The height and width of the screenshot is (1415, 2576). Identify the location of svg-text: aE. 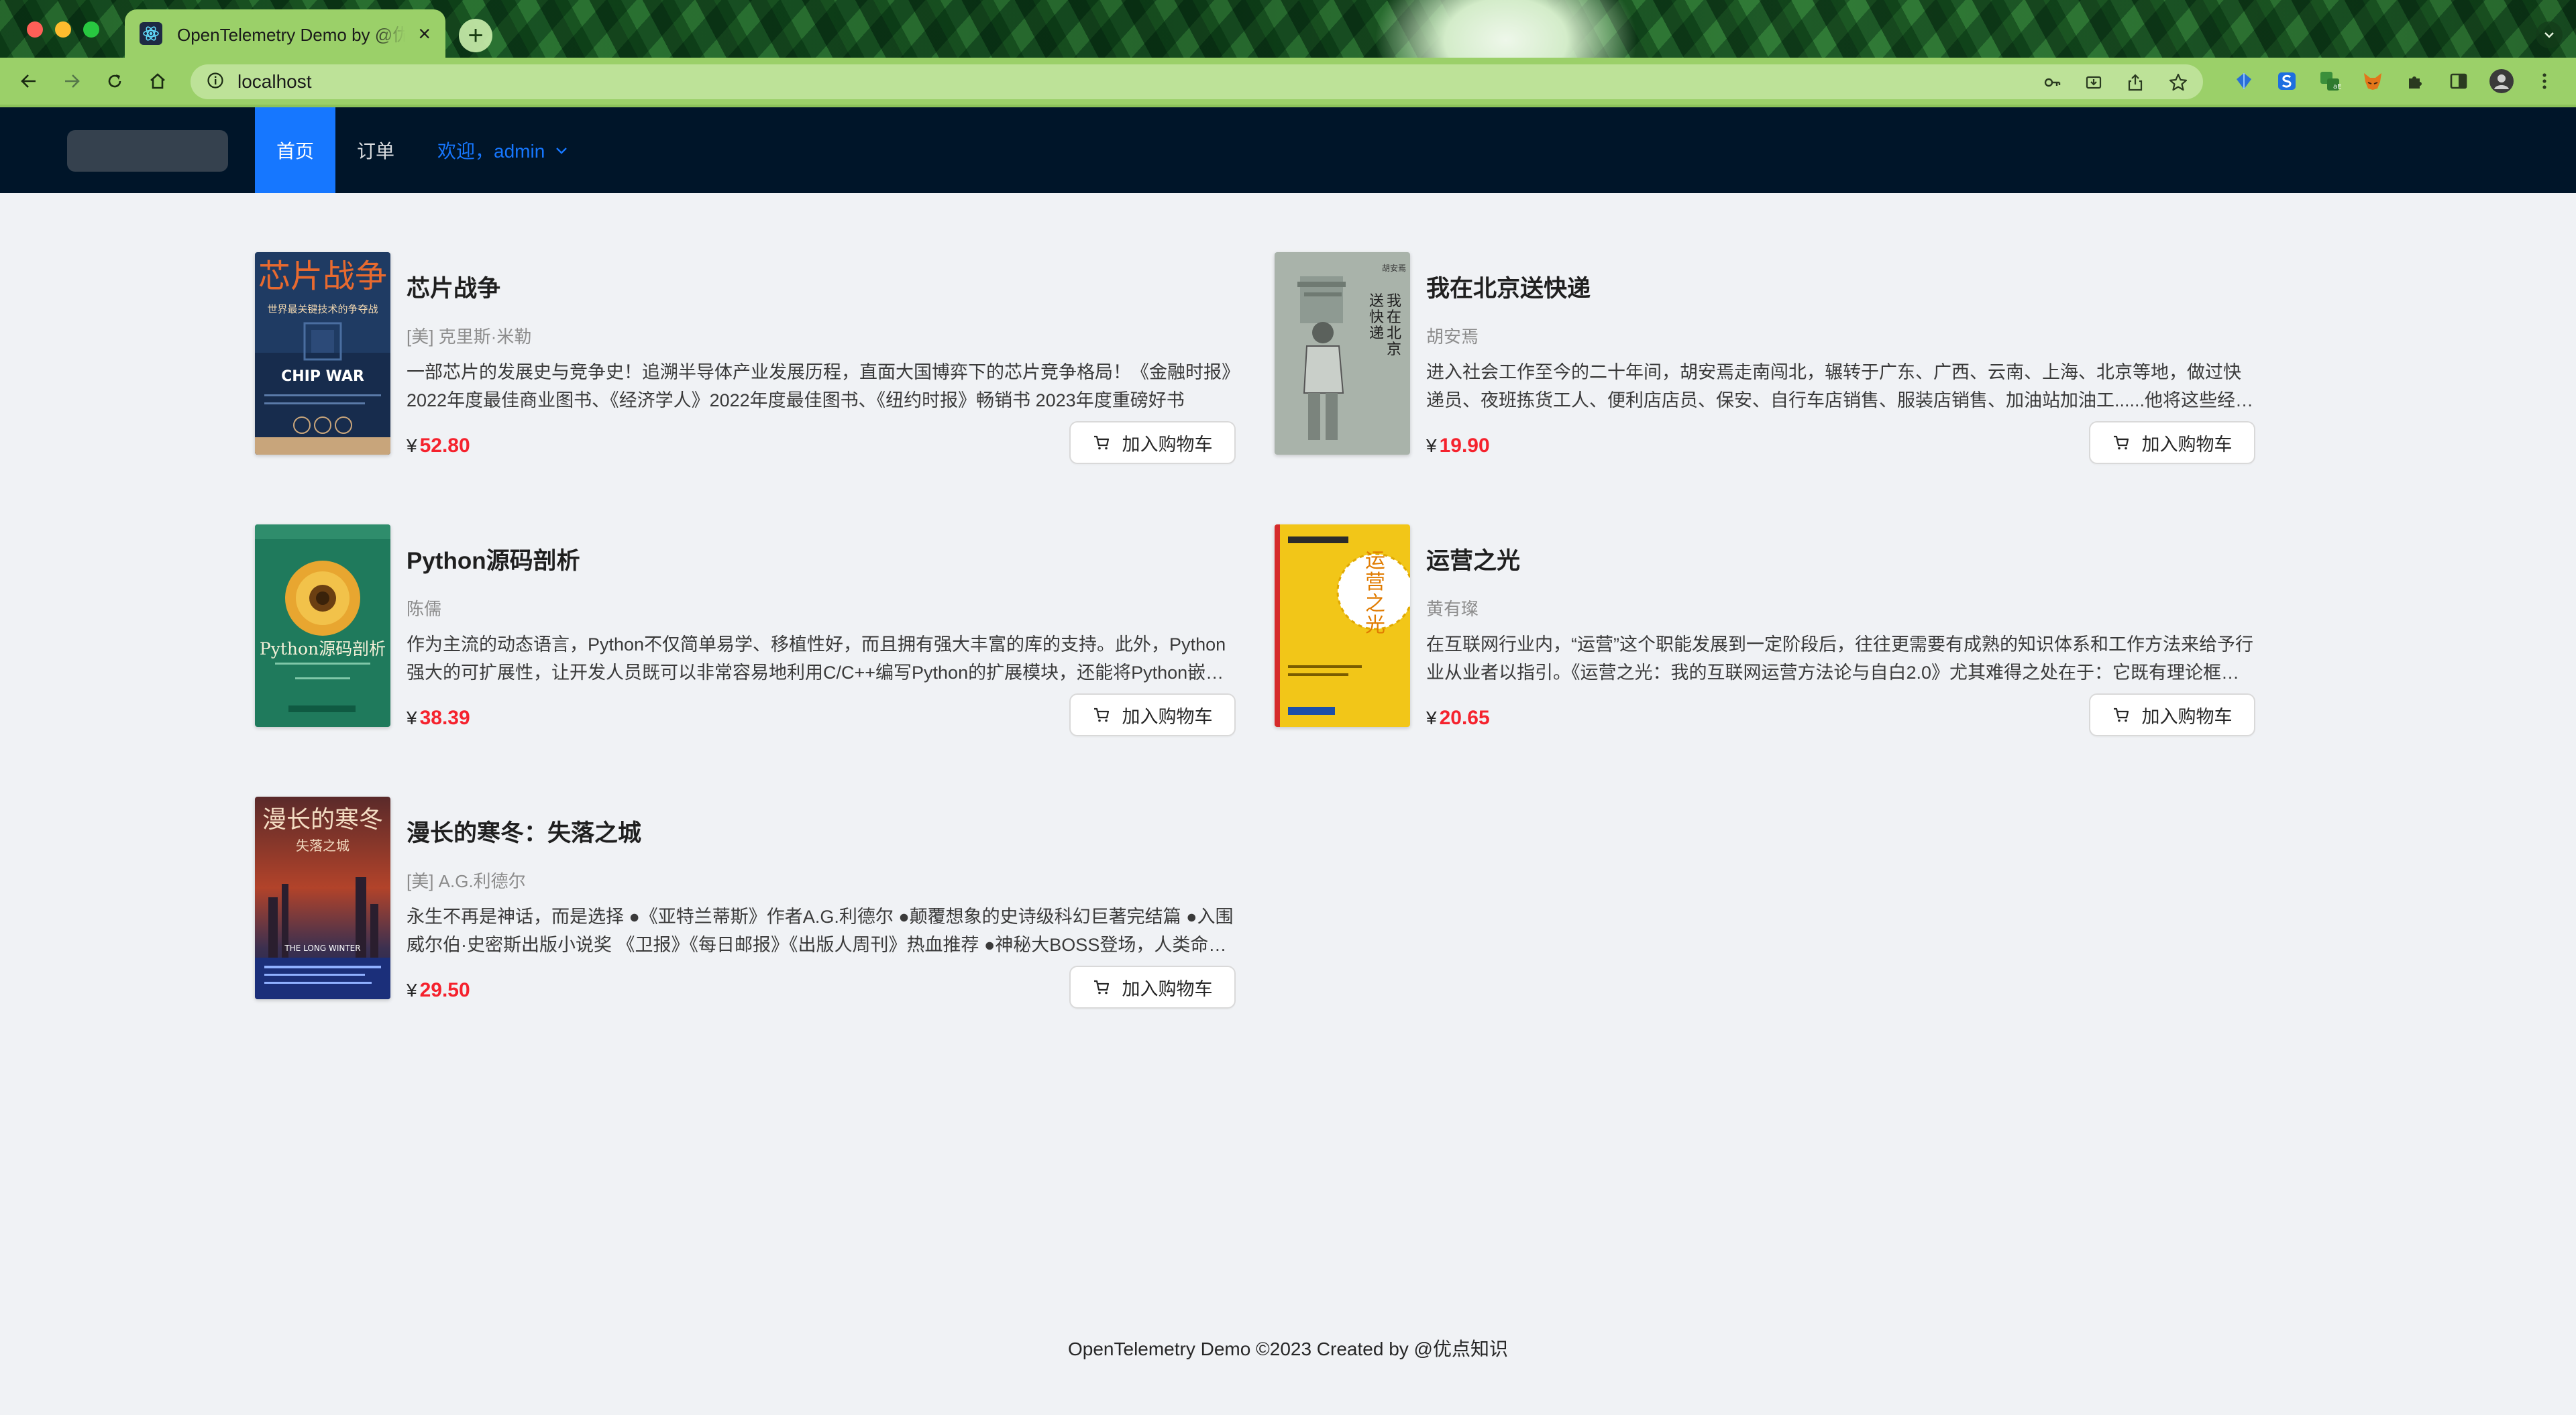
(2337, 87).